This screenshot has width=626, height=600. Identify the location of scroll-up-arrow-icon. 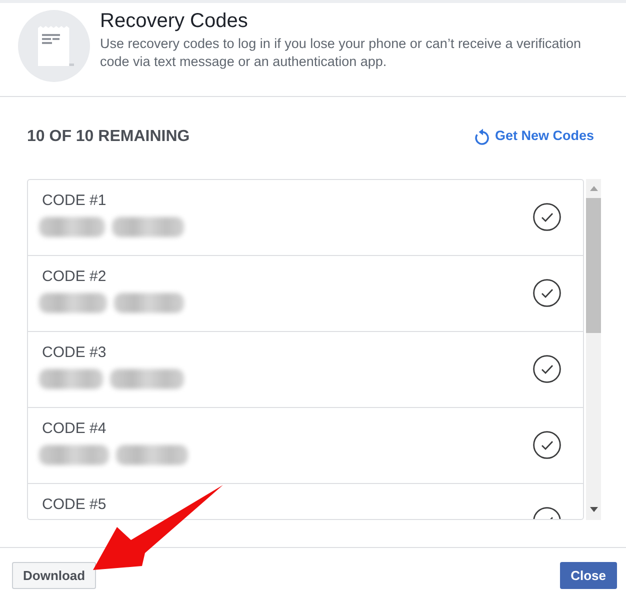
(594, 188).